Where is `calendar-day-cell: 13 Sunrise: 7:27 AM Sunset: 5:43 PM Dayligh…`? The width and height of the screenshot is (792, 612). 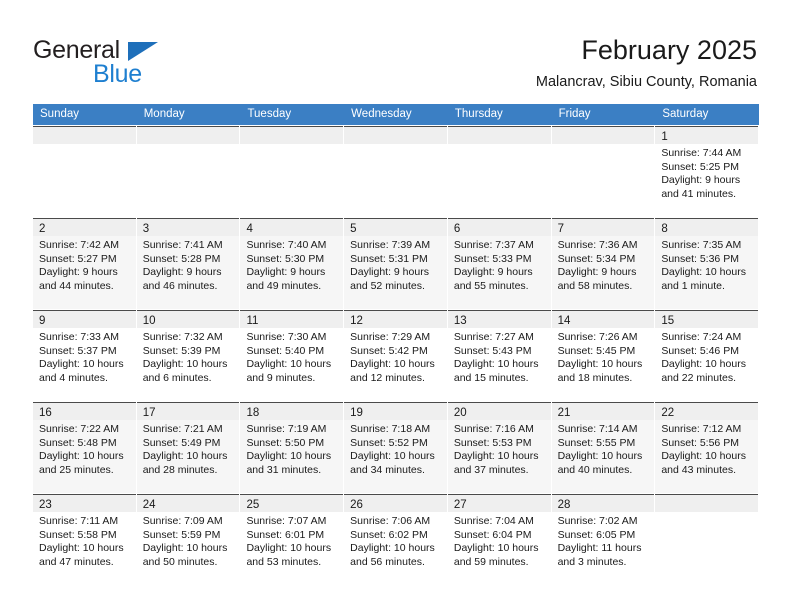 calendar-day-cell: 13 Sunrise: 7:27 AM Sunset: 5:43 PM Dayligh… is located at coordinates (499, 355).